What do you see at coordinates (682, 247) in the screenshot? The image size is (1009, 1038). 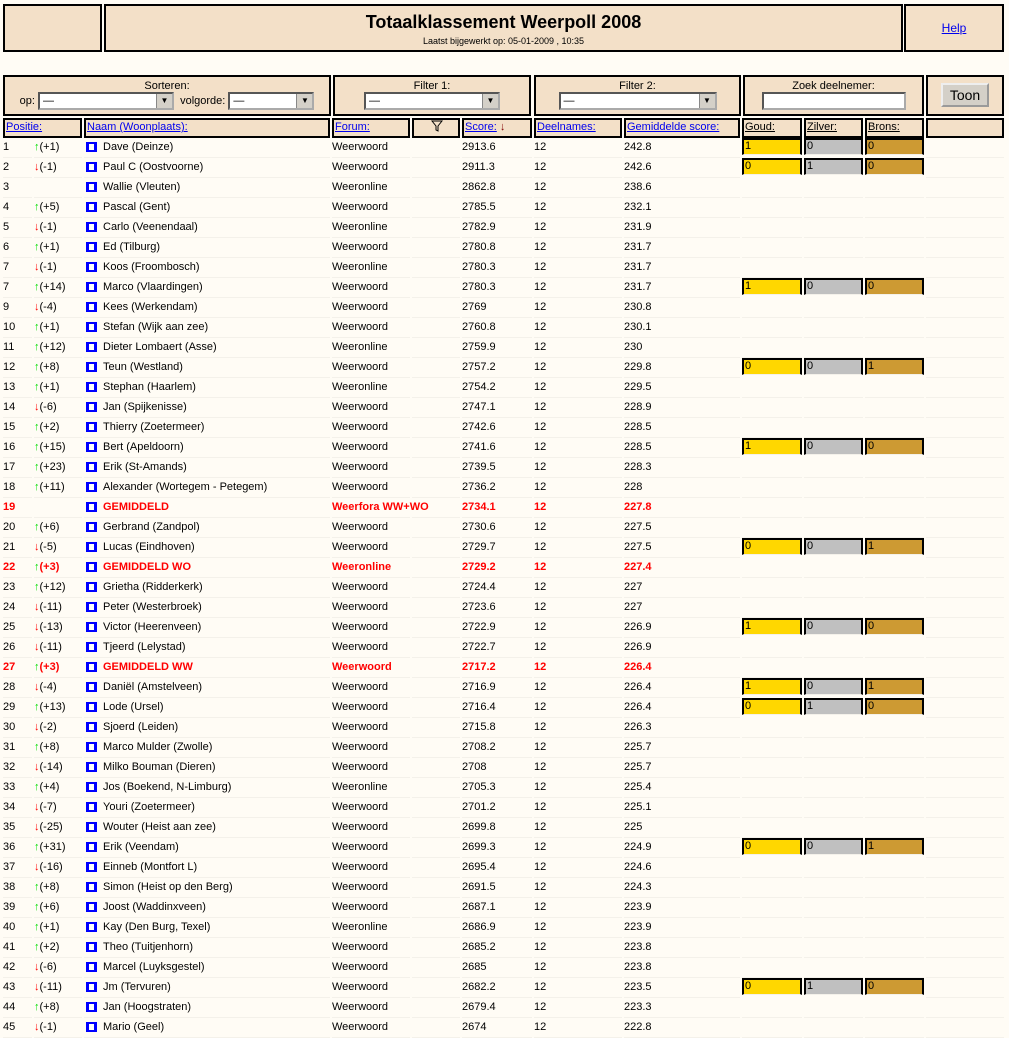 I see `avg-score-cell: 231.7` at bounding box center [682, 247].